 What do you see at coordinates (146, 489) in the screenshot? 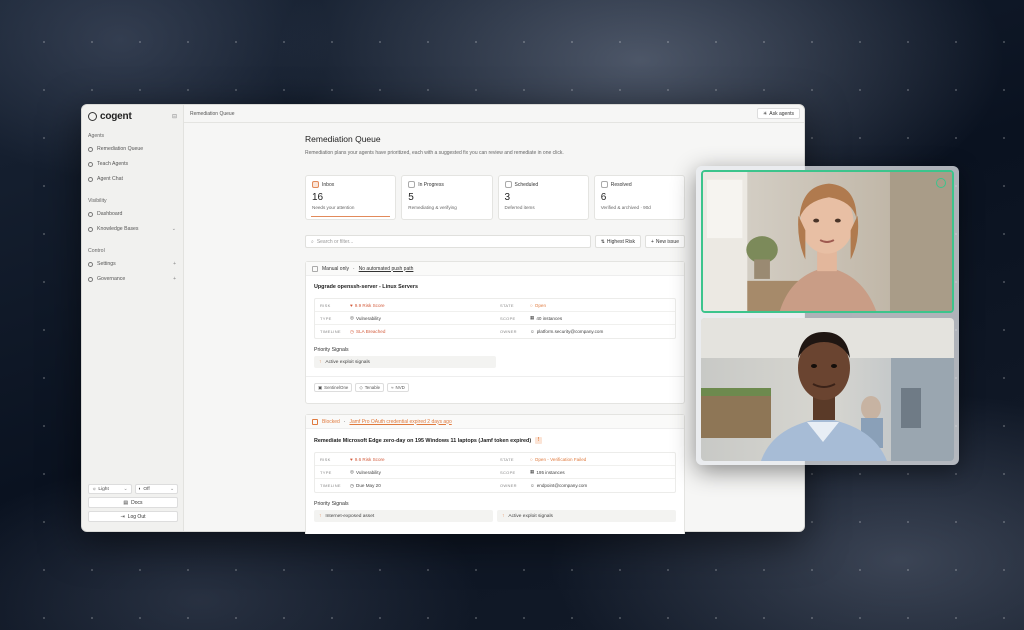
I see `toggle-select-value: Off` at bounding box center [146, 489].